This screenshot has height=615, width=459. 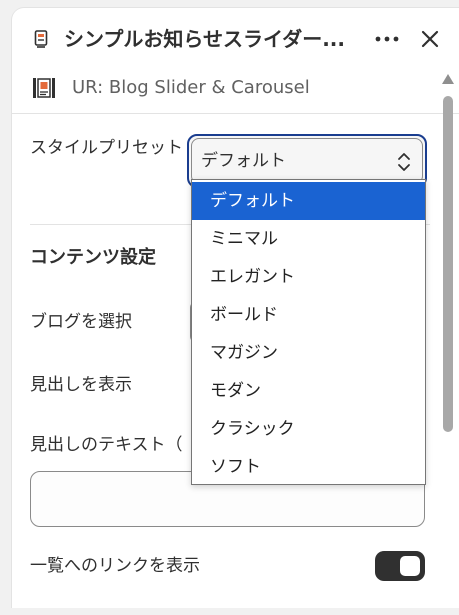 I want to click on panel-scrollbar, so click(x=448, y=340).